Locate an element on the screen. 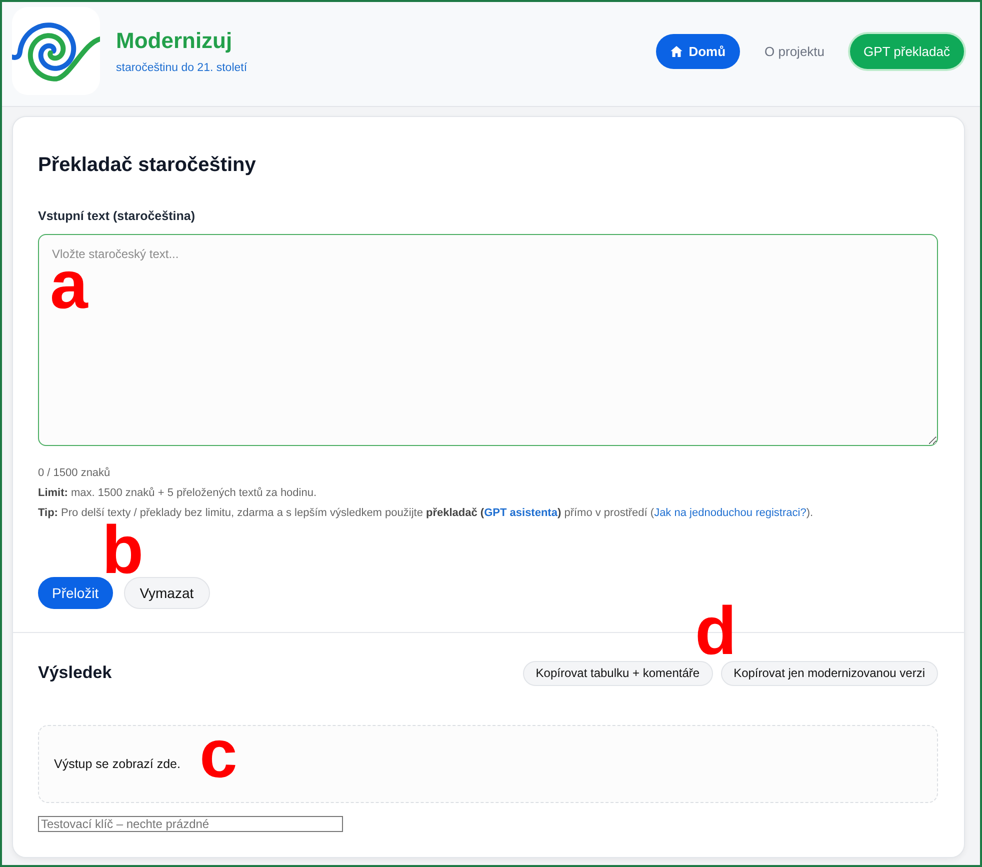 This screenshot has height=867, width=982. text-link: GPT asistenta is located at coordinates (521, 513).